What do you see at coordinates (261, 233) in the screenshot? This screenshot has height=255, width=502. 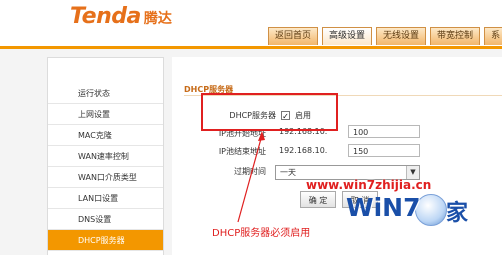 I see `annotation-text: DHCP服务器必须启用` at bounding box center [261, 233].